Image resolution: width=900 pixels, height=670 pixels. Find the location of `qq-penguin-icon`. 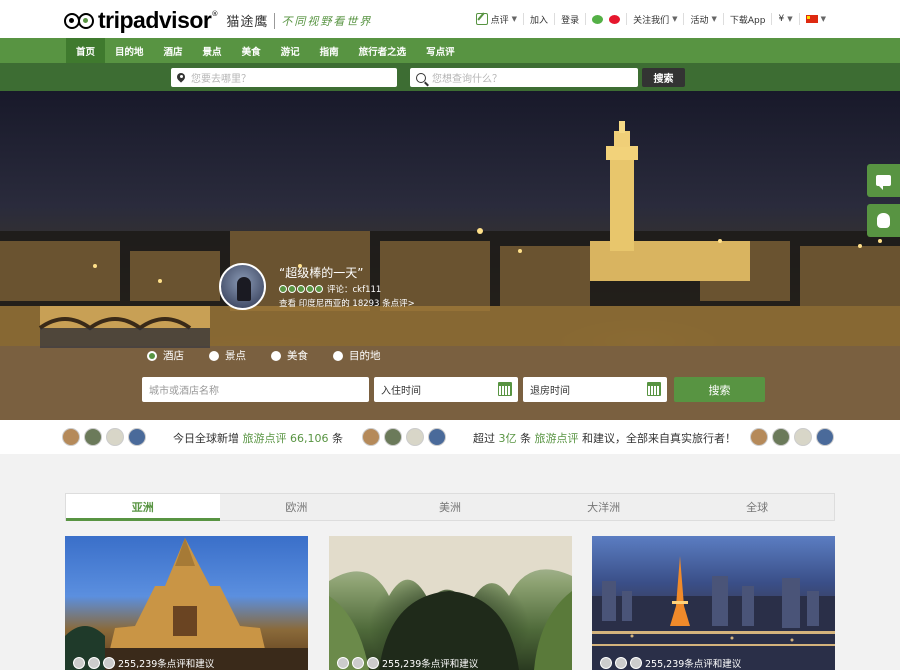

qq-penguin-icon is located at coordinates (883, 220).